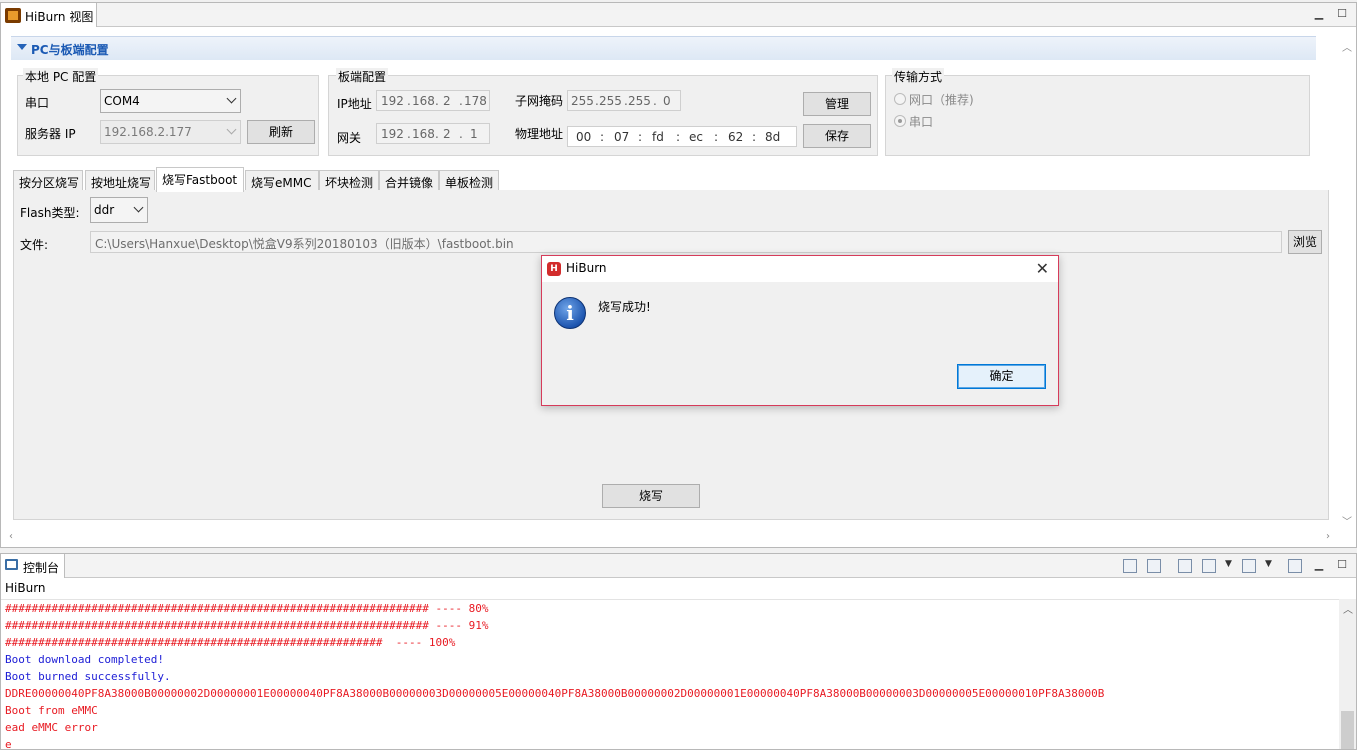 This screenshot has height=750, width=1357. What do you see at coordinates (37, 103) in the screenshot?
I see `serial-label: 串口` at bounding box center [37, 103].